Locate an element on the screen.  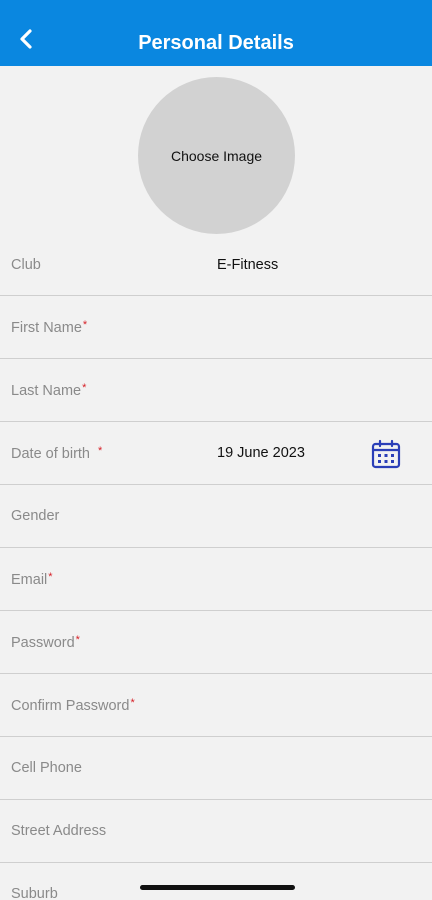
page-title: Personal Details is located at coordinates (216, 42).